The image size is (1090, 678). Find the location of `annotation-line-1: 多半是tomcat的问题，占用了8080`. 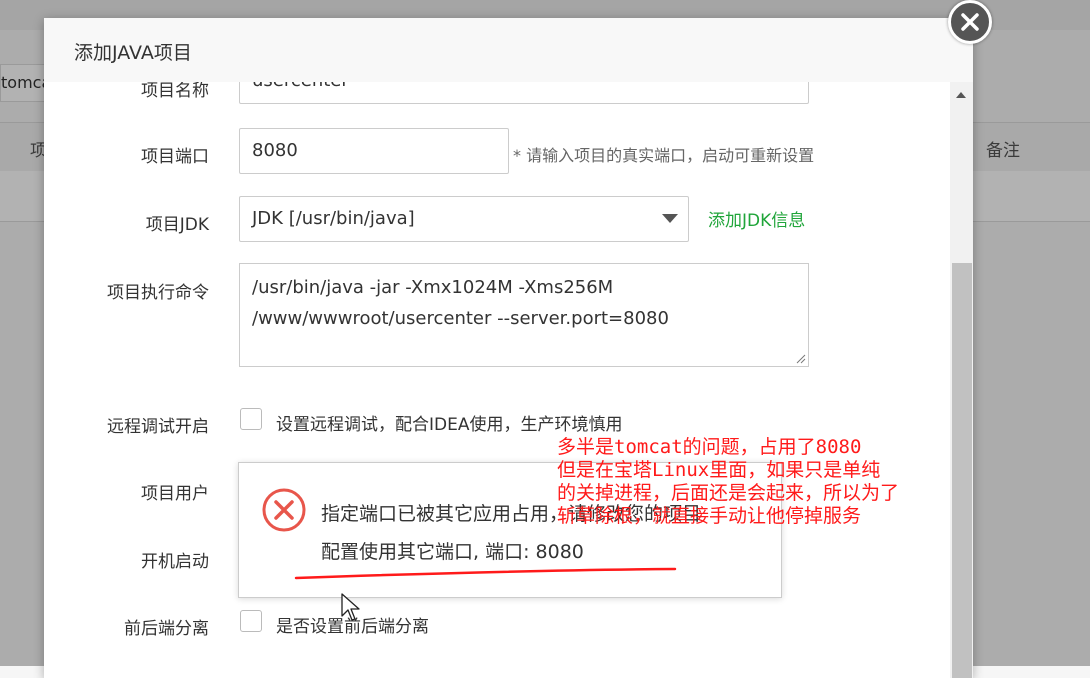

annotation-line-1: 多半是tomcat的问题，占用了8080 is located at coordinates (709, 447).